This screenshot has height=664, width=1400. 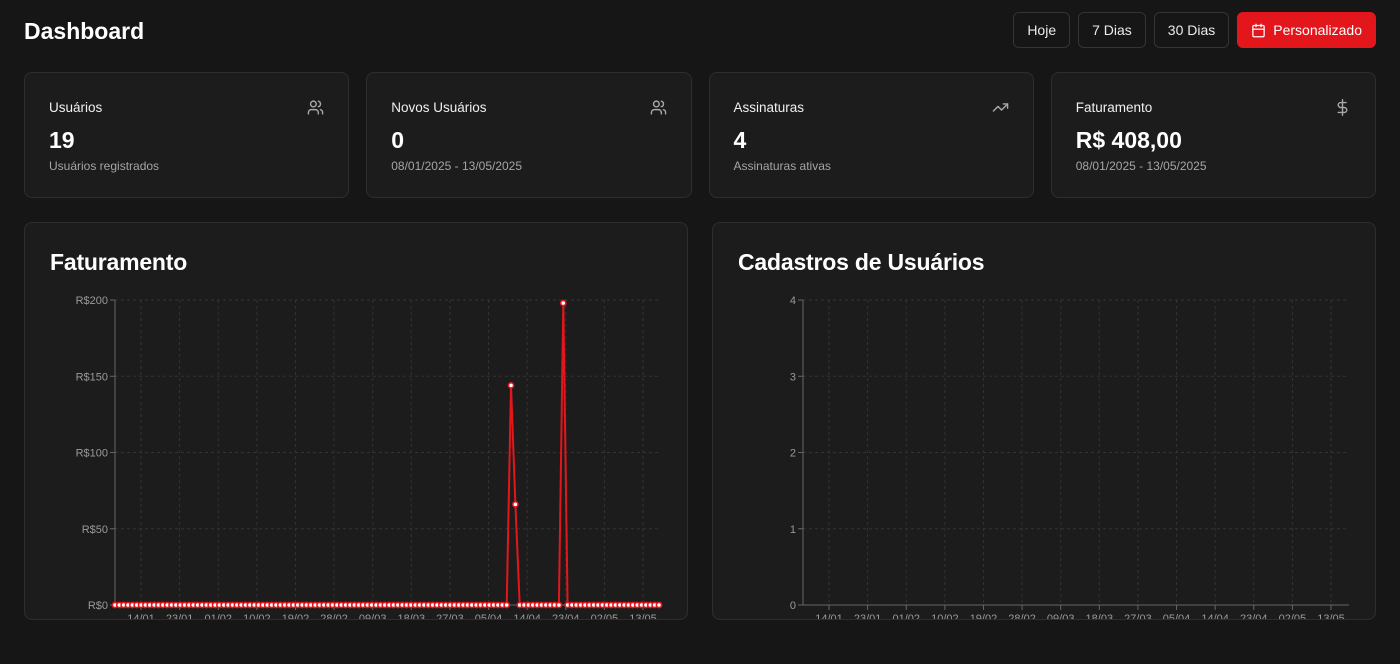 What do you see at coordinates (92, 301) in the screenshot?
I see `y-tick-label: R$200` at bounding box center [92, 301].